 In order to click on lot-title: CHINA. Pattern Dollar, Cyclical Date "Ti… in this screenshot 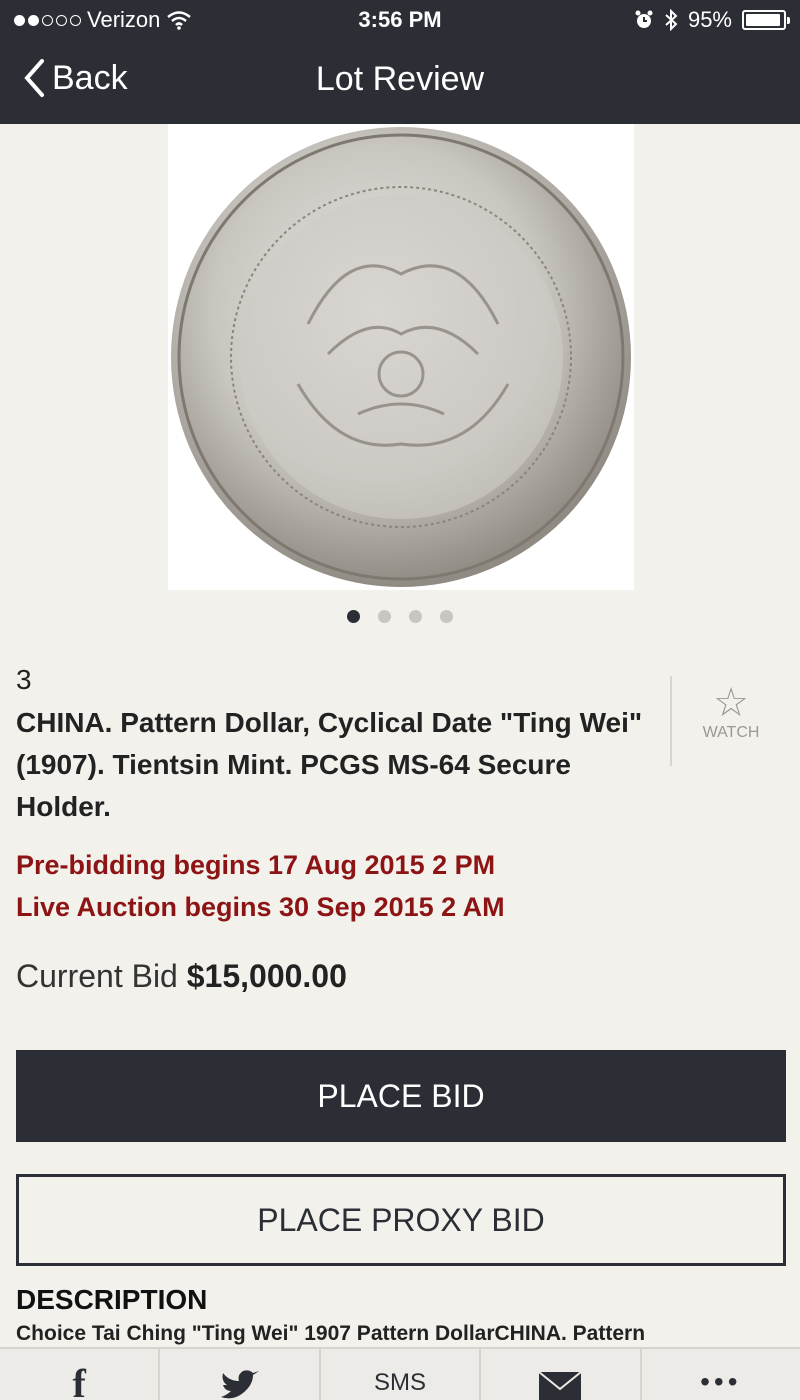, I will do `click(329, 764)`.